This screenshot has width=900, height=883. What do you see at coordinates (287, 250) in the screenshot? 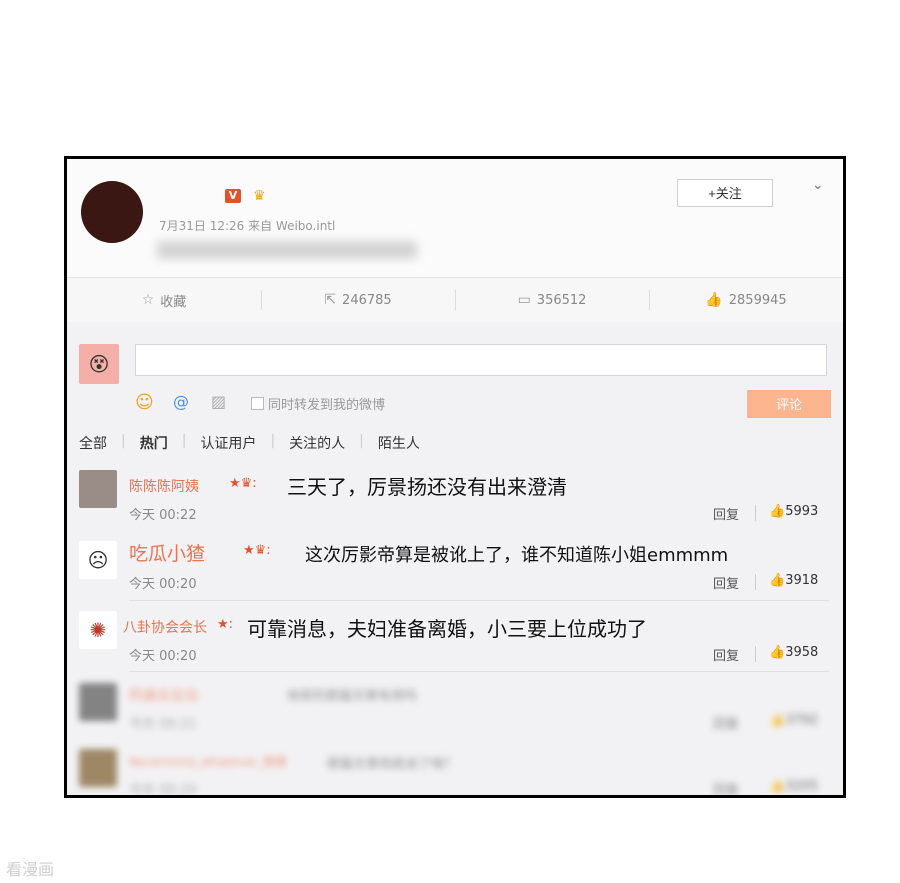
I see `post-text-blurred` at bounding box center [287, 250].